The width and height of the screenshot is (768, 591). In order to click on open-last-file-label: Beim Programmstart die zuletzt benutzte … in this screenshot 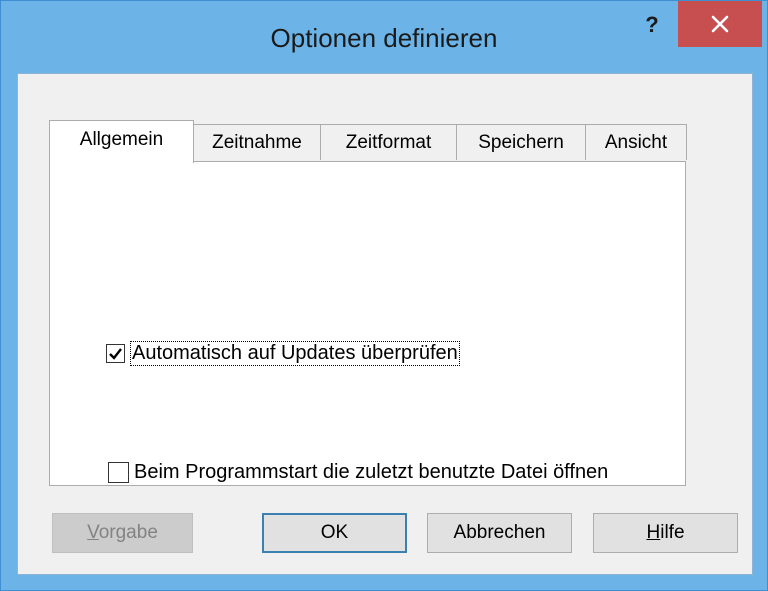, I will do `click(371, 472)`.